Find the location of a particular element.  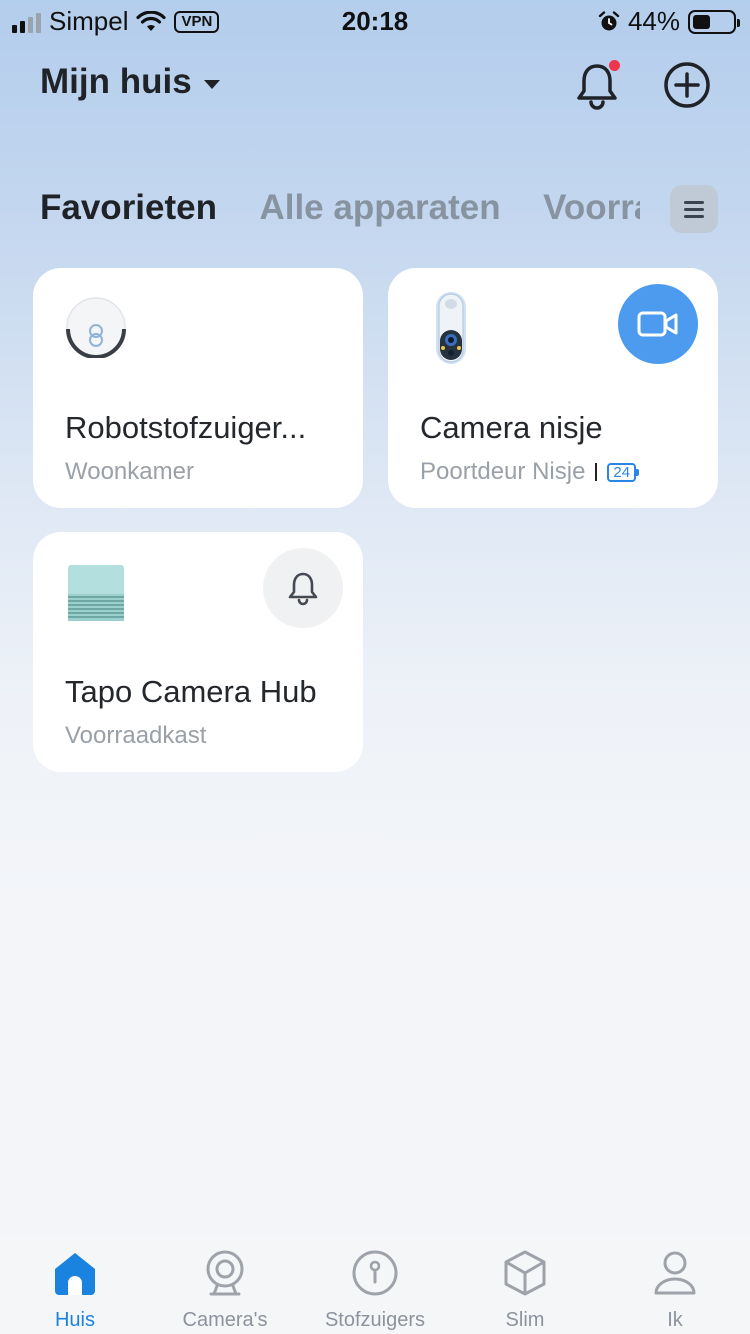

tab-voorraadkast: Voorraadkast is located at coordinates (591, 208).